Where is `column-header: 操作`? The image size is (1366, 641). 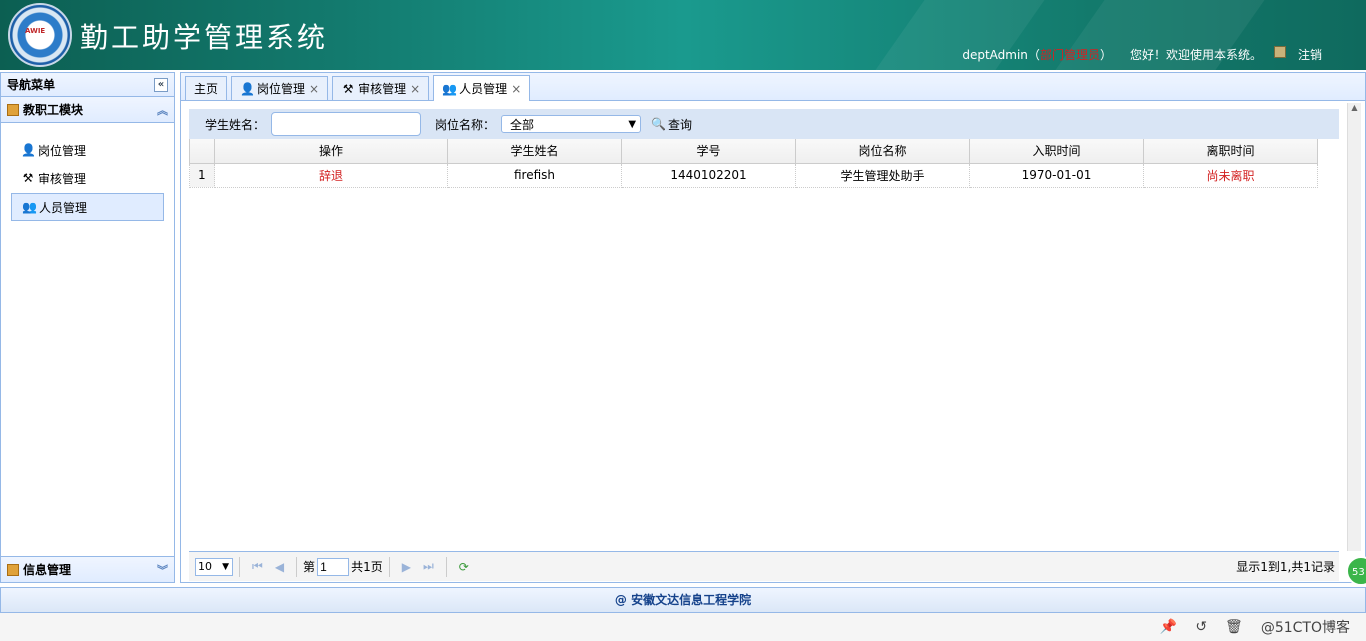 column-header: 操作 is located at coordinates (331, 151).